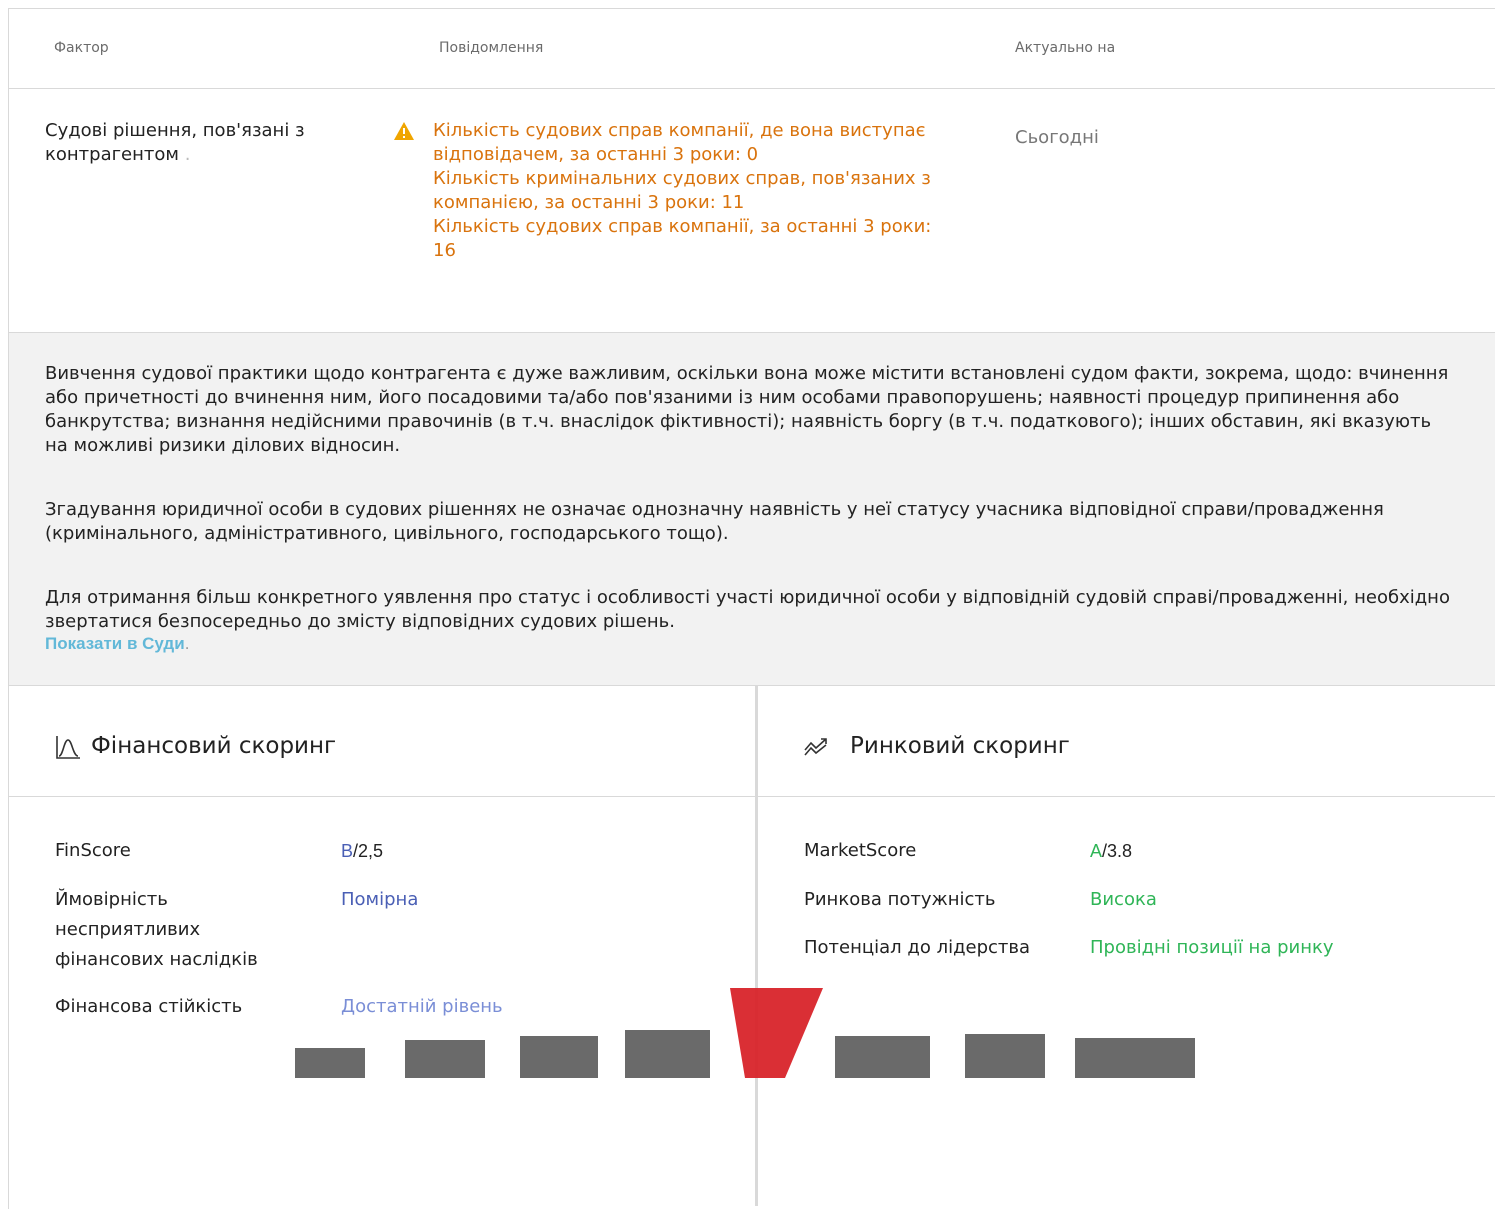 This screenshot has height=1209, width=1495. Describe the element at coordinates (1057, 137) in the screenshot. I see `date-cell: Сьогодні` at that location.